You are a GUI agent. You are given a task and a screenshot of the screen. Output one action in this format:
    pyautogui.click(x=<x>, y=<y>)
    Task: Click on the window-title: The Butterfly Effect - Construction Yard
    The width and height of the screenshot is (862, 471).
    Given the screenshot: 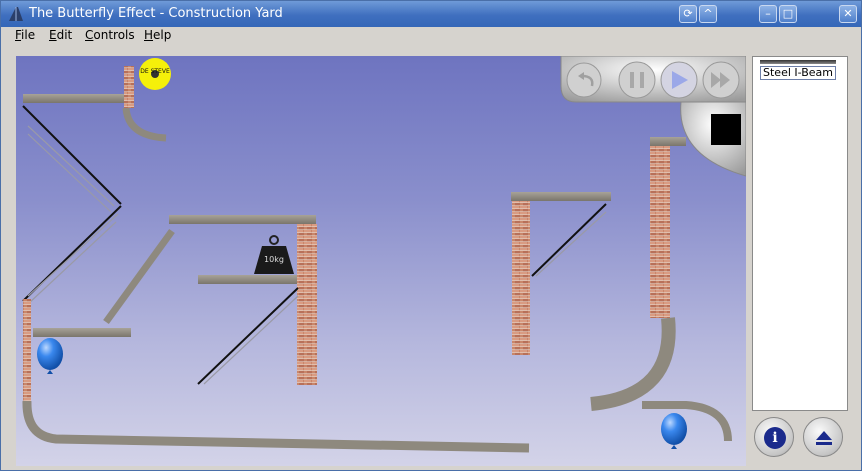 What is the action you would take?
    pyautogui.click(x=156, y=13)
    